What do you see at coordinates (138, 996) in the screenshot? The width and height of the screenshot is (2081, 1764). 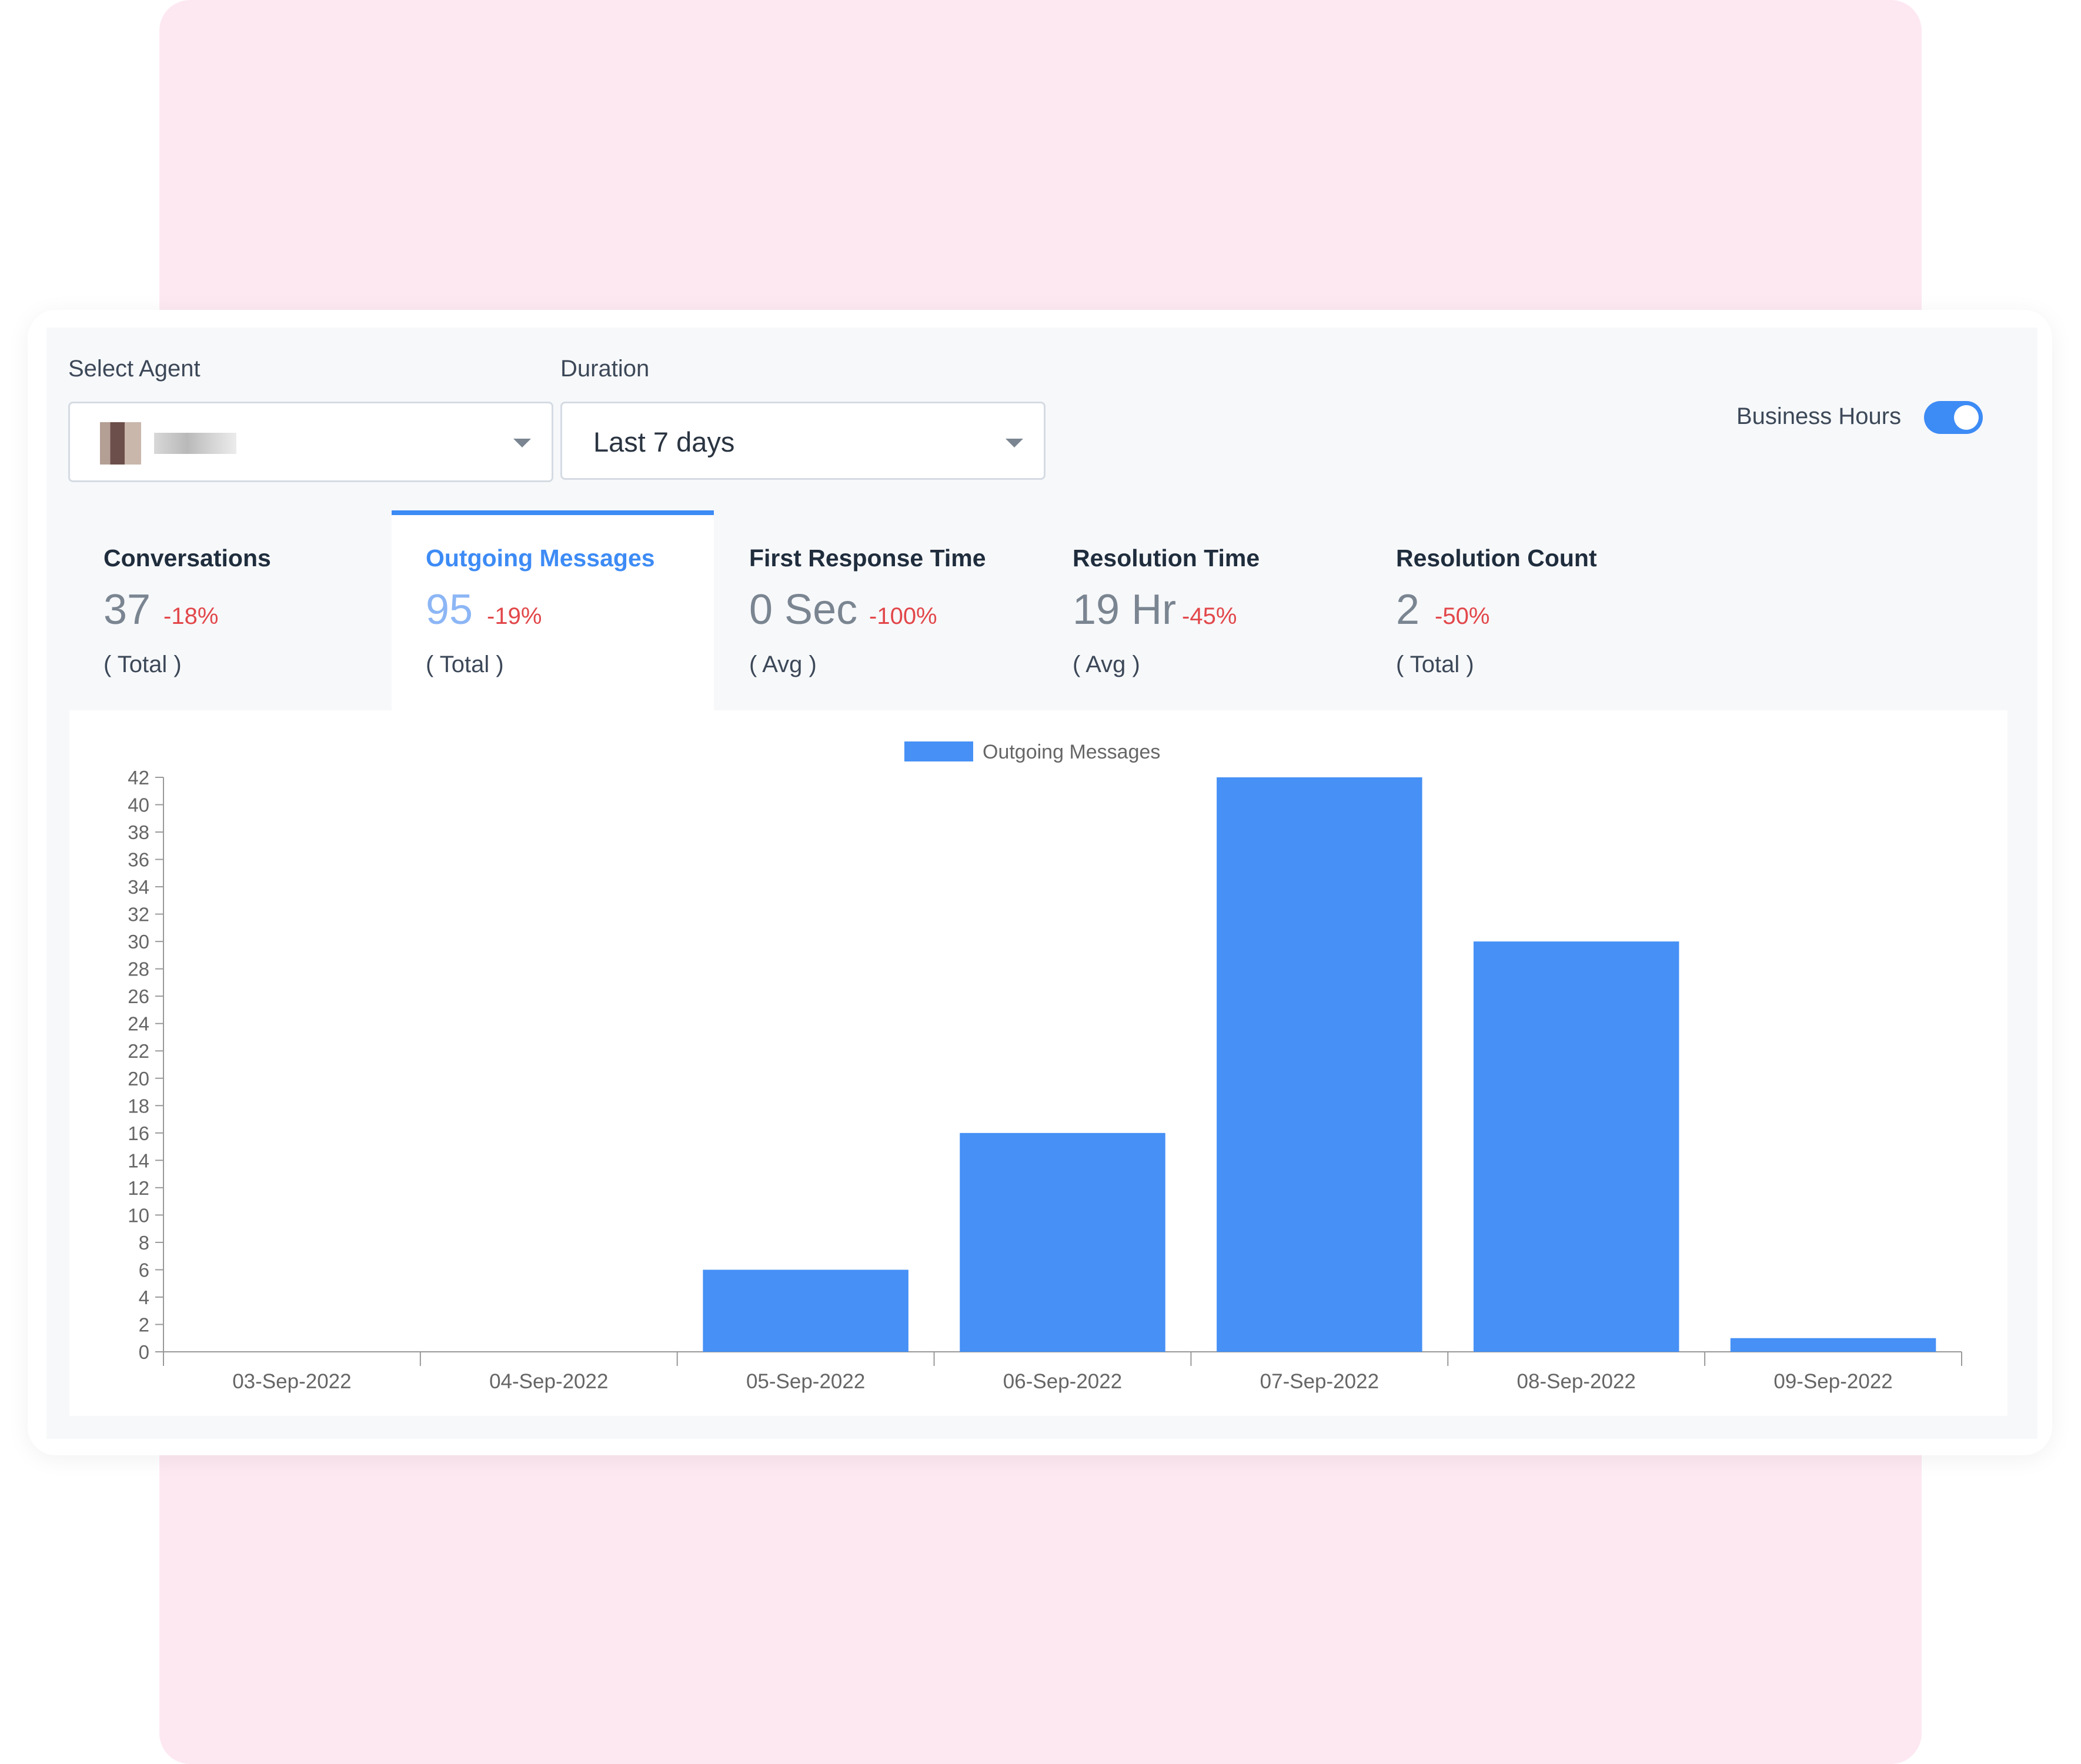 I see `y-tick-label: 26` at bounding box center [138, 996].